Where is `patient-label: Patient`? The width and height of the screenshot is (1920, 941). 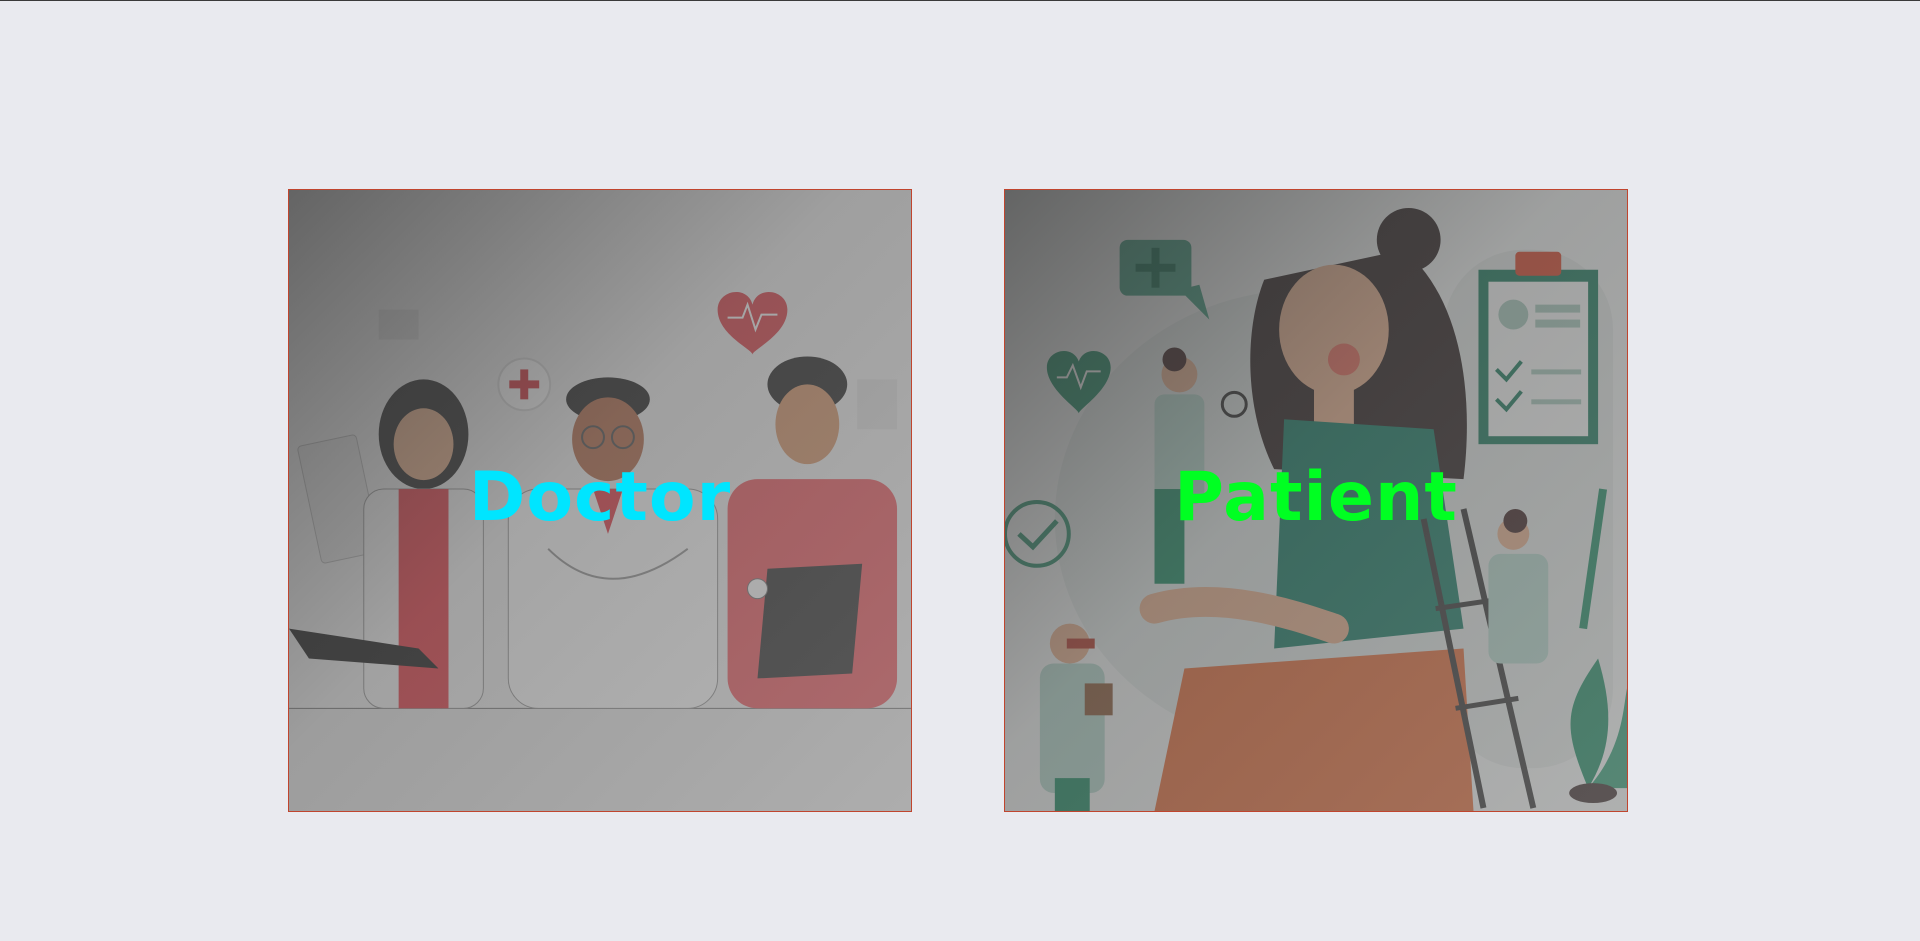
patient-label: Patient is located at coordinates (1316, 497).